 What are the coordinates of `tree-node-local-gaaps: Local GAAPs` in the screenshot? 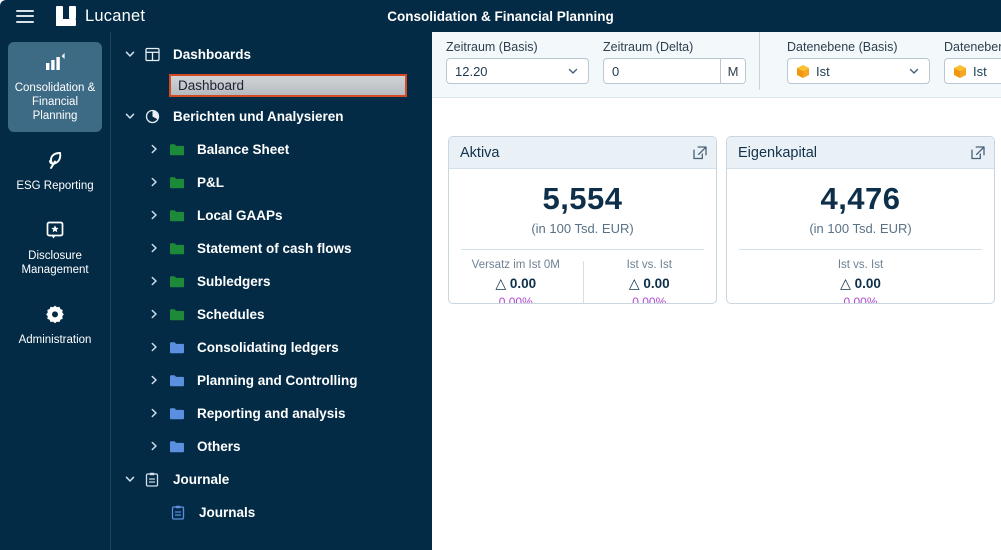 It's located at (271, 215).